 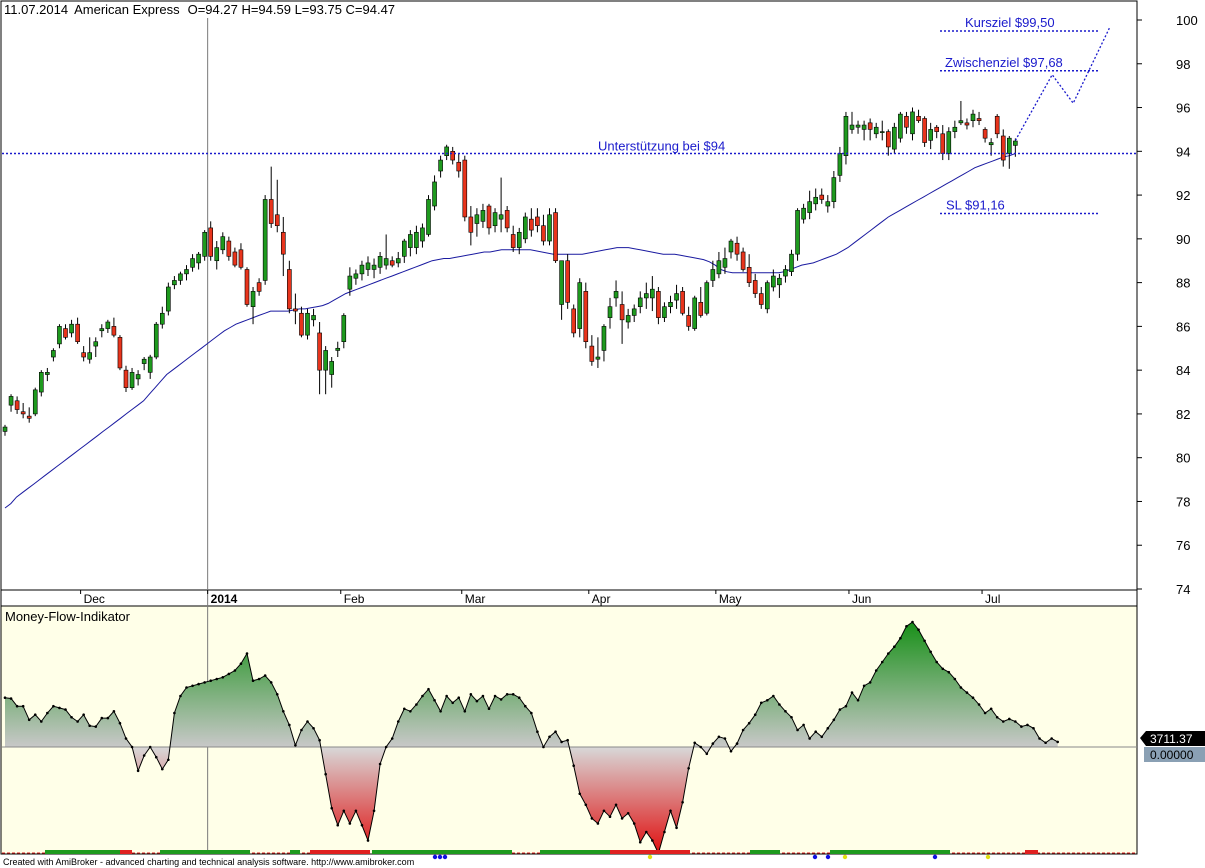 What do you see at coordinates (1183, 64) in the screenshot?
I see `y-tick-label: 98` at bounding box center [1183, 64].